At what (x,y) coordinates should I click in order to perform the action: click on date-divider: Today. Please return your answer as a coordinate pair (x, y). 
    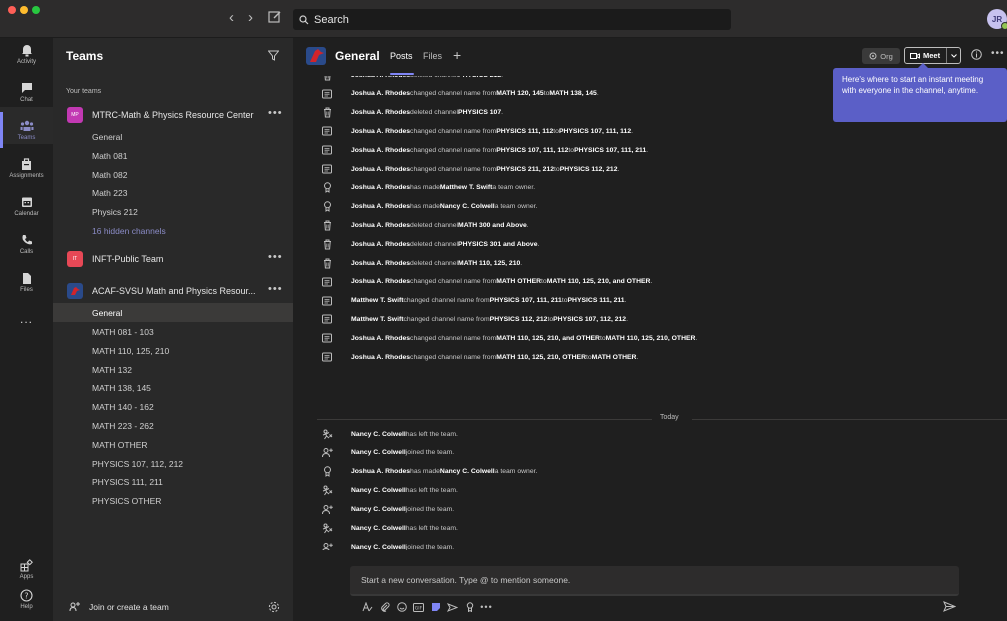
    Looking at the image, I should click on (662, 419).